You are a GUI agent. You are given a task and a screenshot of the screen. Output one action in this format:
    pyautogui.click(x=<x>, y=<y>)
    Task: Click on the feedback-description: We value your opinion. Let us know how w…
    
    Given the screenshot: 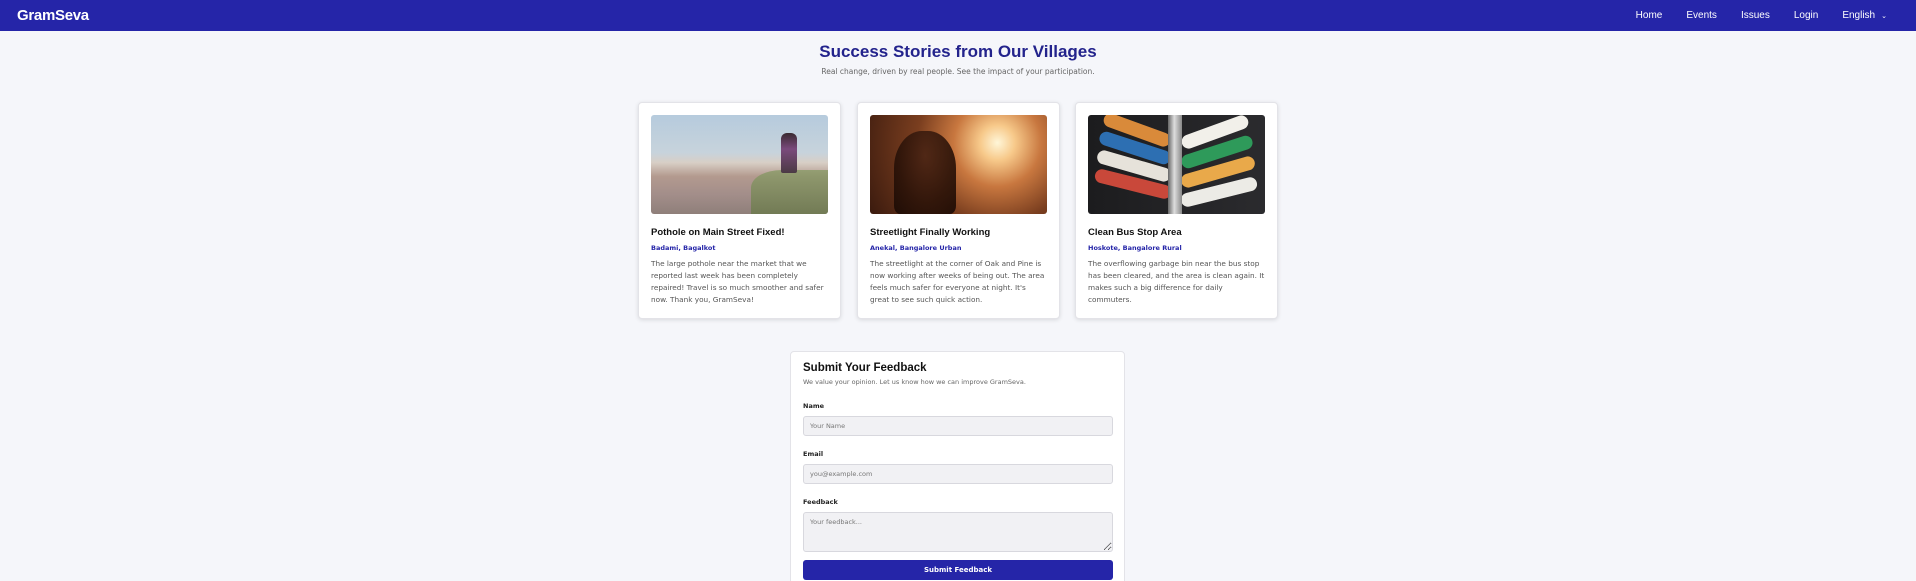 What is the action you would take?
    pyautogui.click(x=914, y=382)
    